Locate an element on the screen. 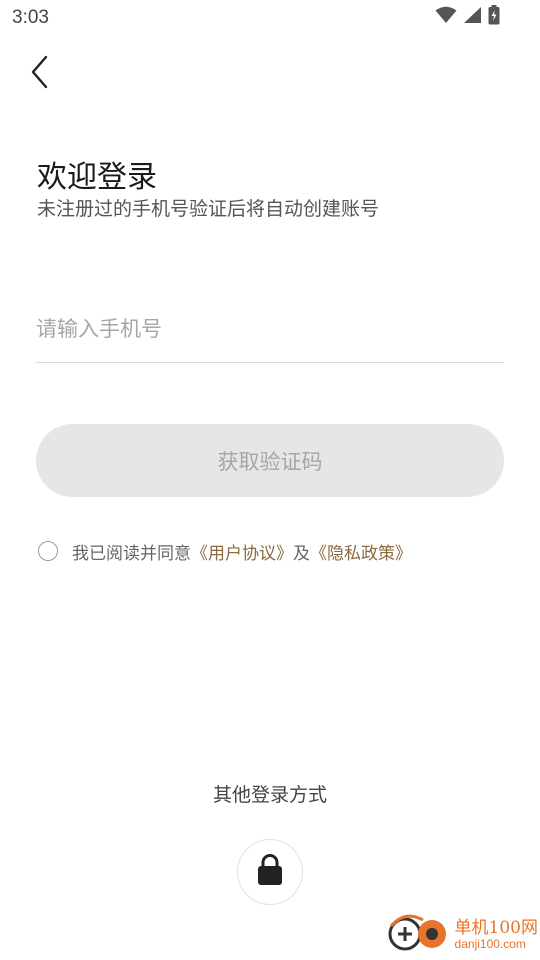  watermark-title: 单机100网 is located at coordinates (496, 927).